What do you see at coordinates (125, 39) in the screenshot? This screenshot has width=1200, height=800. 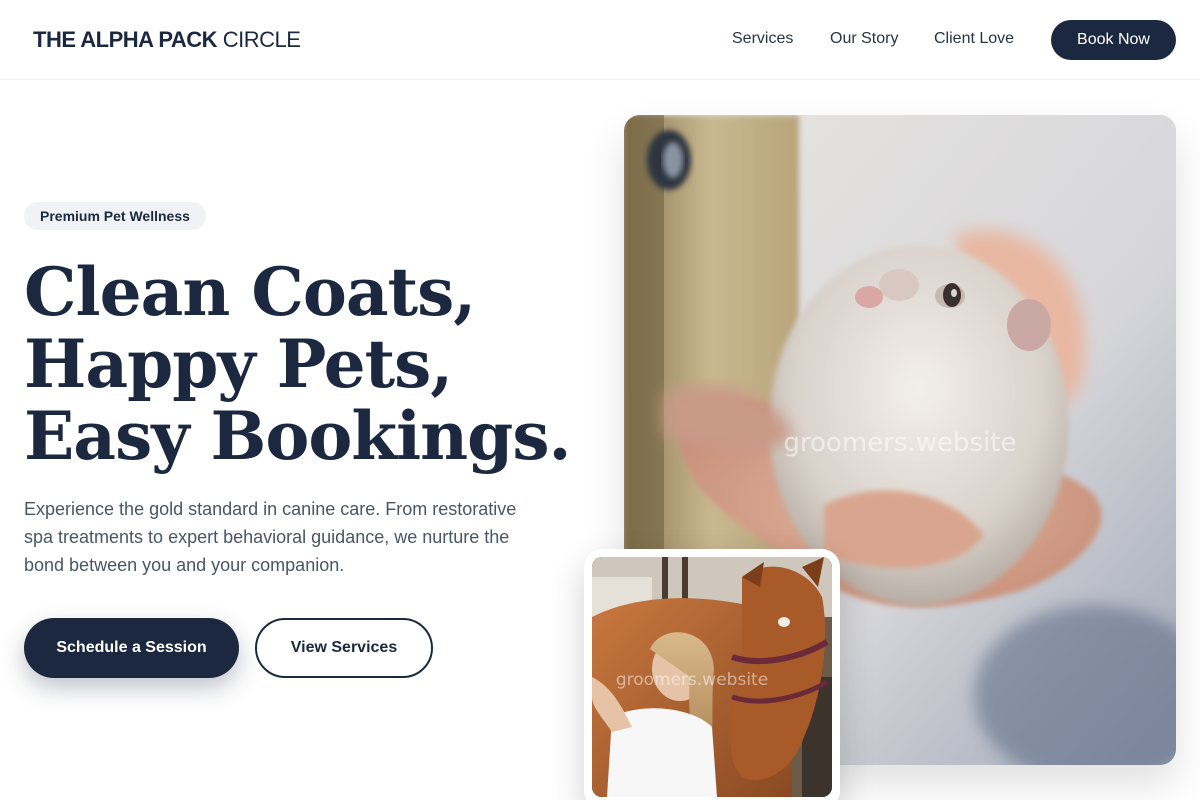 I see `logo-bold-text: THE ALPHA PACK` at bounding box center [125, 39].